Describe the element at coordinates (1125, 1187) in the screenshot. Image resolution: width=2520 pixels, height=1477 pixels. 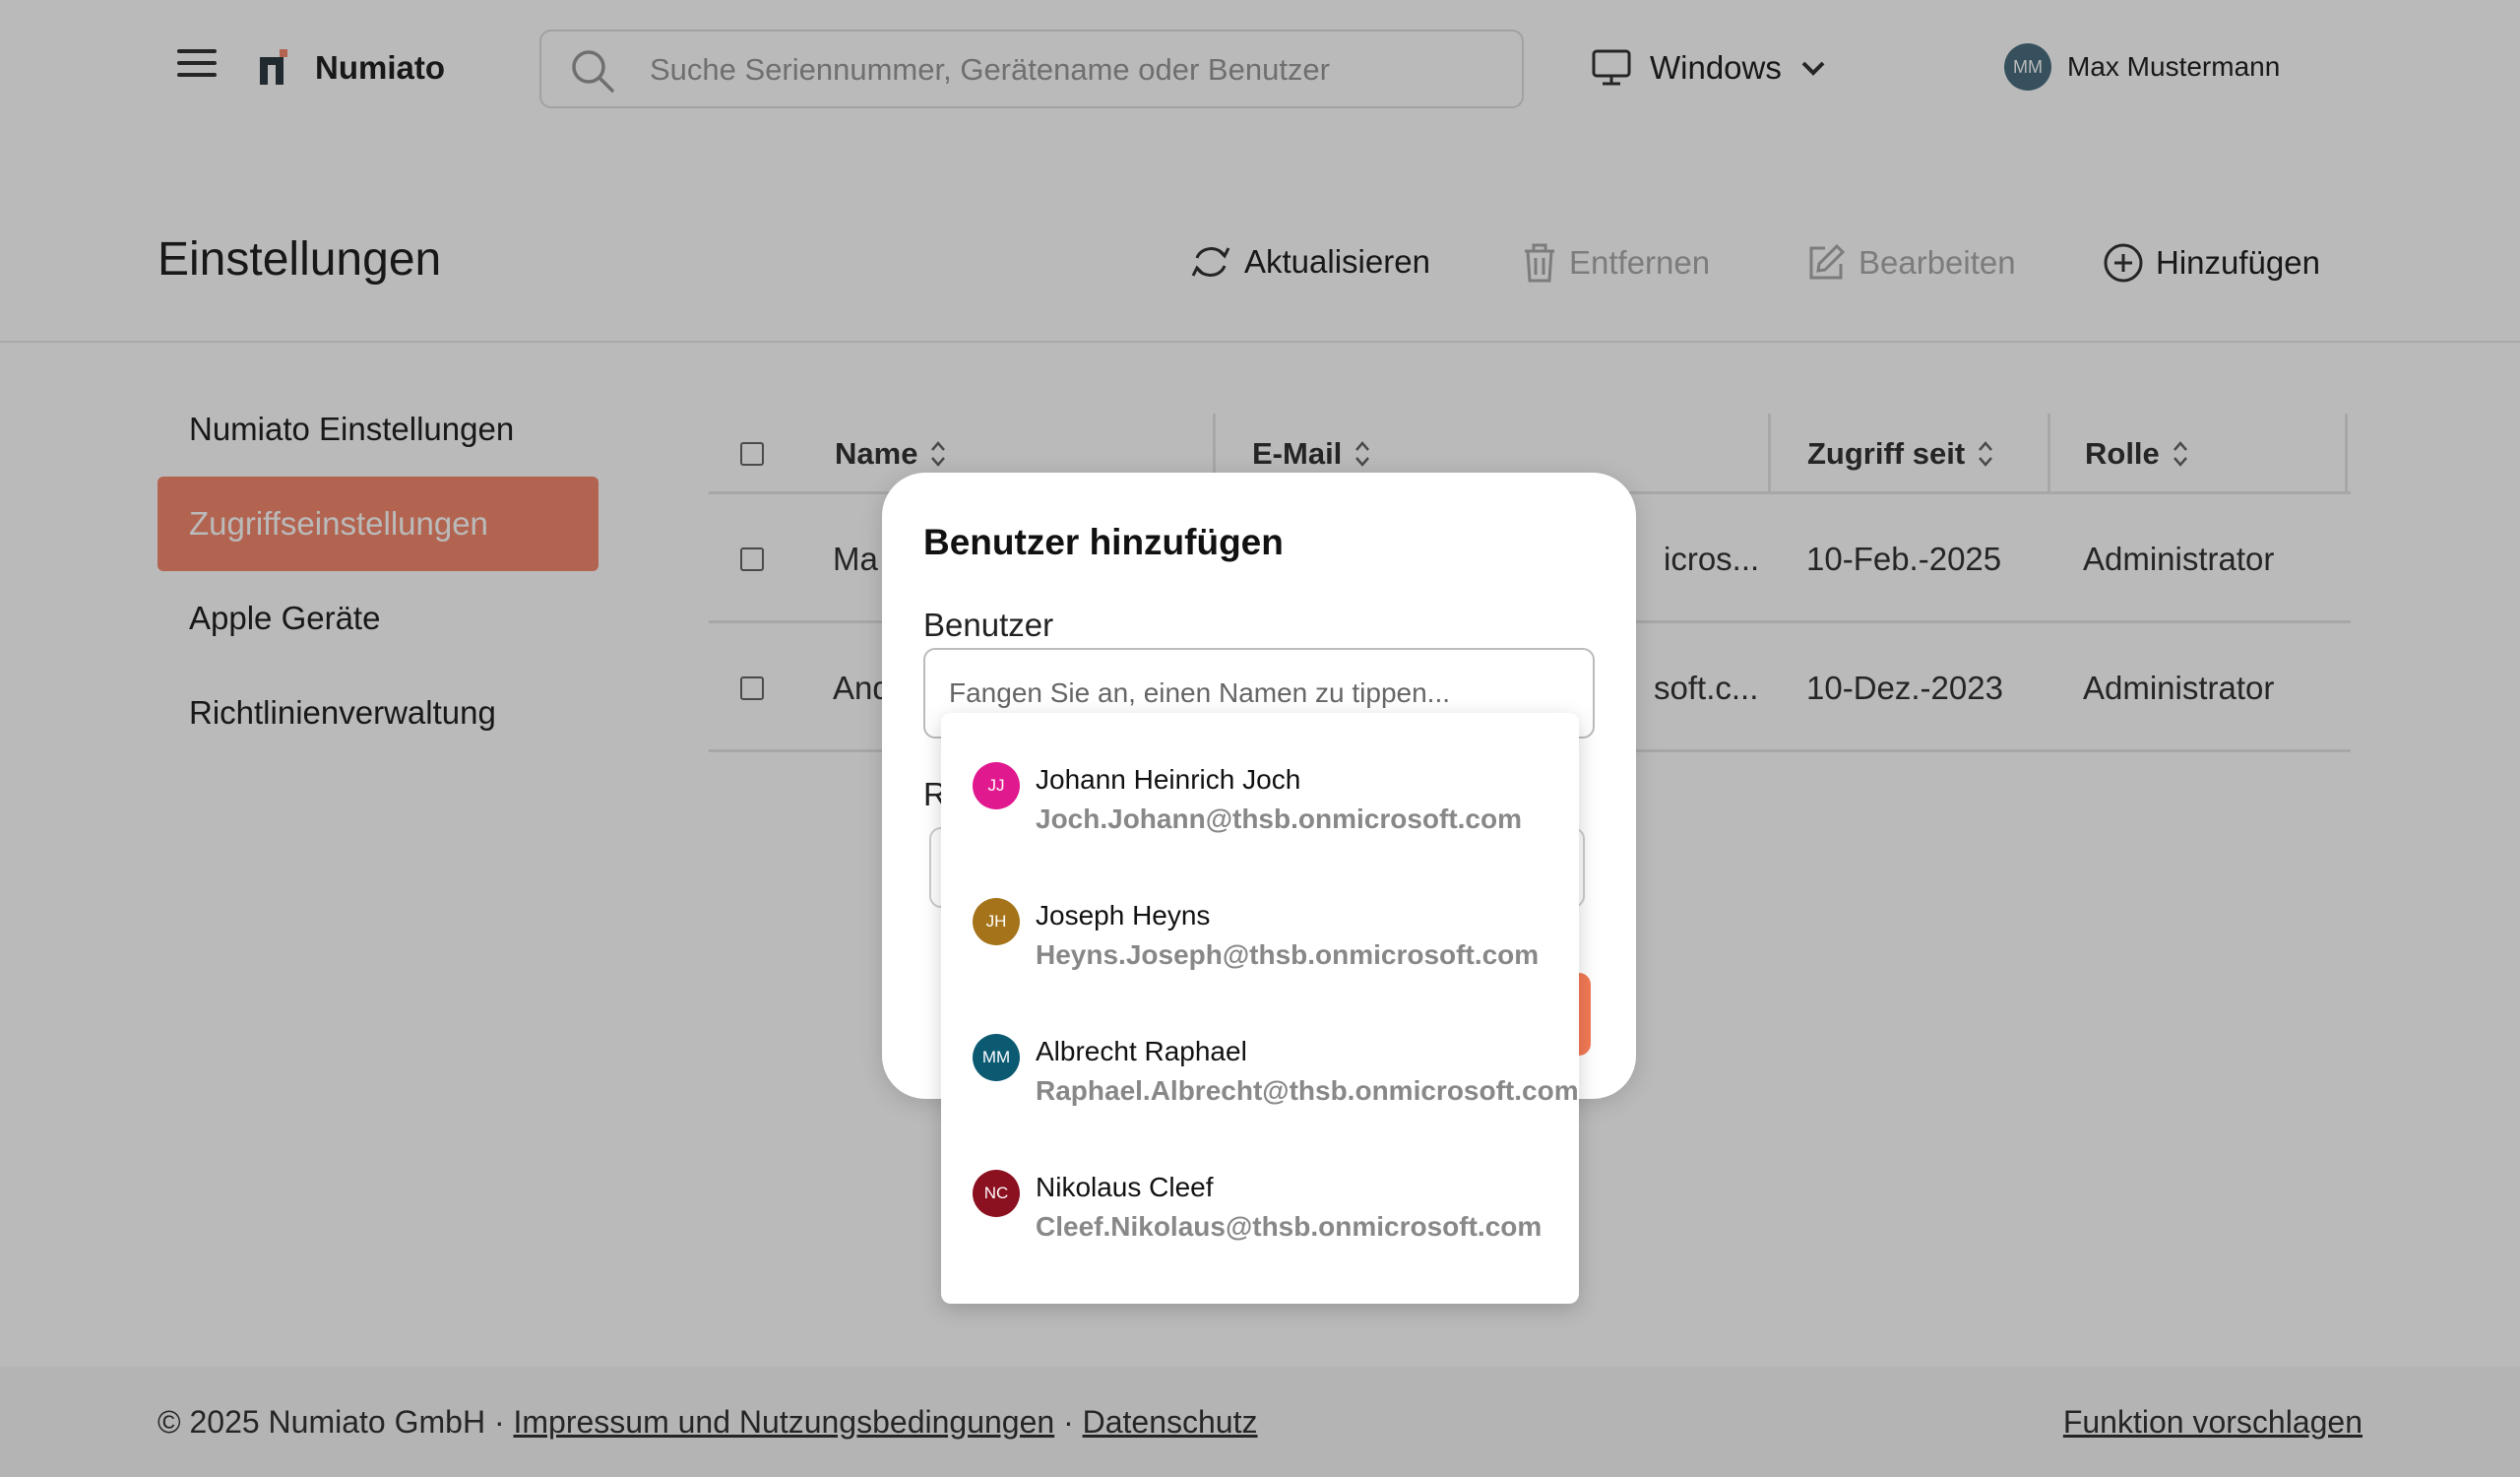
I see `suggestion-name: Nikolaus Cleef` at that location.